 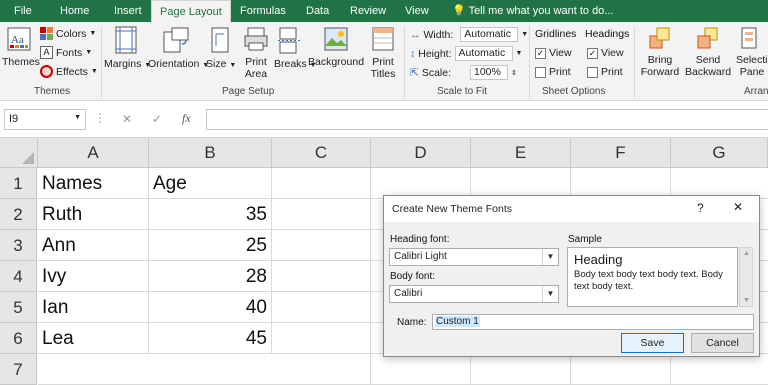 I want to click on cell-a1: Names, so click(x=93, y=183).